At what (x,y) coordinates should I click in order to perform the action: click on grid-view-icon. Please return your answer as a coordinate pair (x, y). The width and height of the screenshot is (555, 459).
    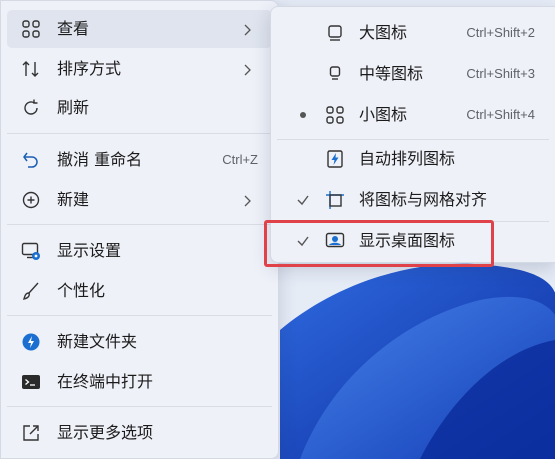
    Looking at the image, I should click on (31, 29).